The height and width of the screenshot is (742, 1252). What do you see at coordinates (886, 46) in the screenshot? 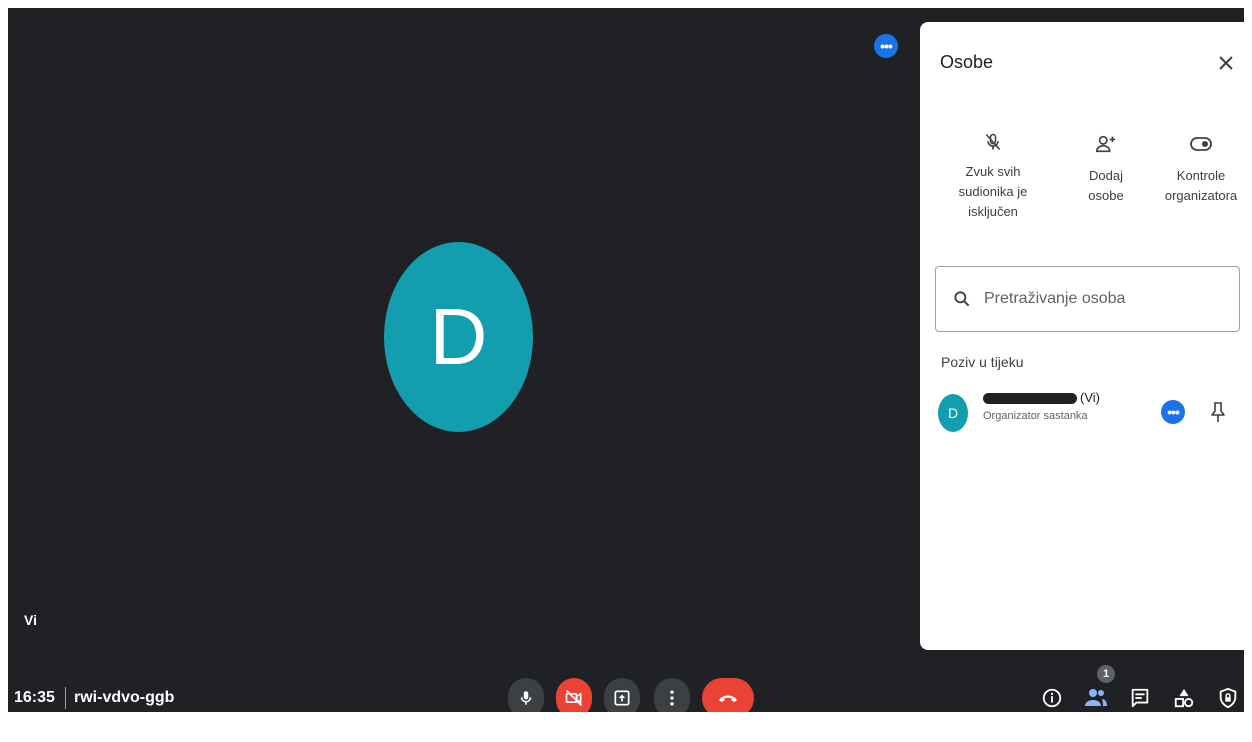
I see `tile-more-options-button: •••` at bounding box center [886, 46].